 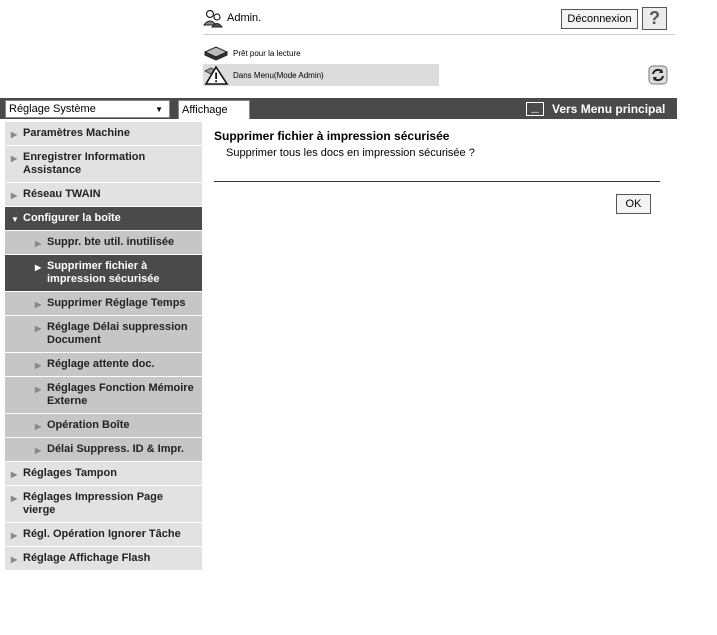 I want to click on sidebar-item-assistance-info: ▶ Enregistrer Information Assistance, so click(x=103, y=164).